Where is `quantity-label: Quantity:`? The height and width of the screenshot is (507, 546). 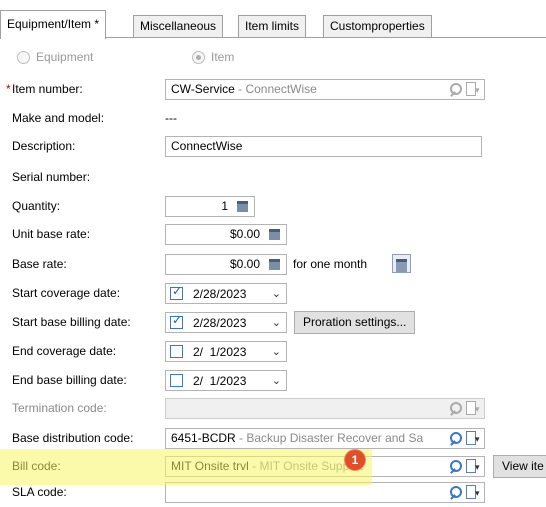 quantity-label: Quantity: is located at coordinates (36, 206).